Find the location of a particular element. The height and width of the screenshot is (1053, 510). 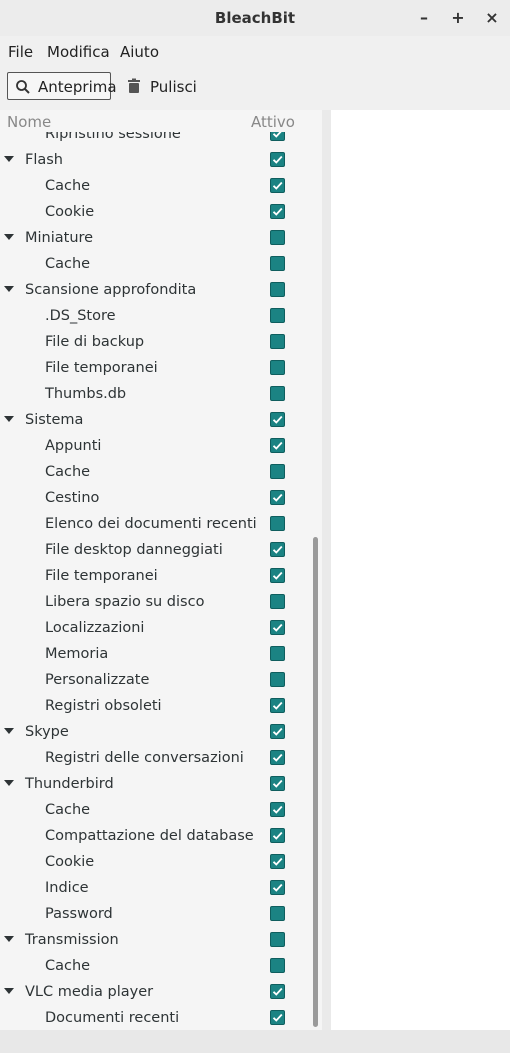

tree-row-label: Skype is located at coordinates (47, 732).